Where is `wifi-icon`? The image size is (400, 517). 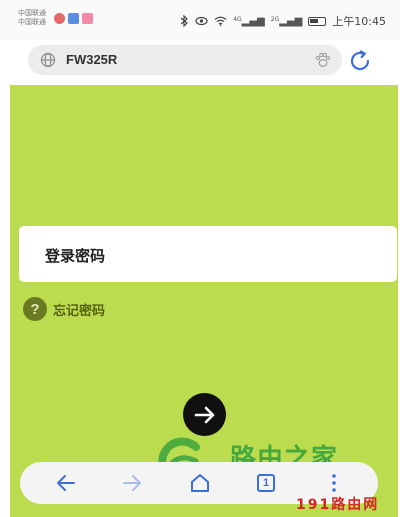
wifi-icon is located at coordinates (220, 21).